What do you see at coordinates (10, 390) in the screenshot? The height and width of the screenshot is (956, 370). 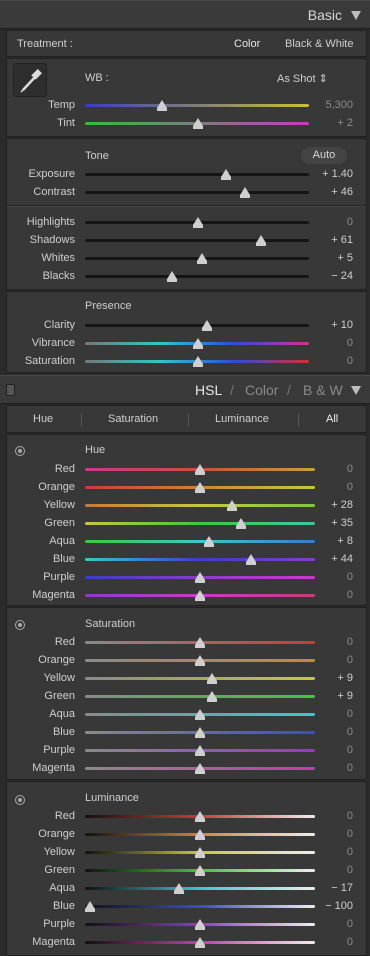 I see `panel-switch-icon` at bounding box center [10, 390].